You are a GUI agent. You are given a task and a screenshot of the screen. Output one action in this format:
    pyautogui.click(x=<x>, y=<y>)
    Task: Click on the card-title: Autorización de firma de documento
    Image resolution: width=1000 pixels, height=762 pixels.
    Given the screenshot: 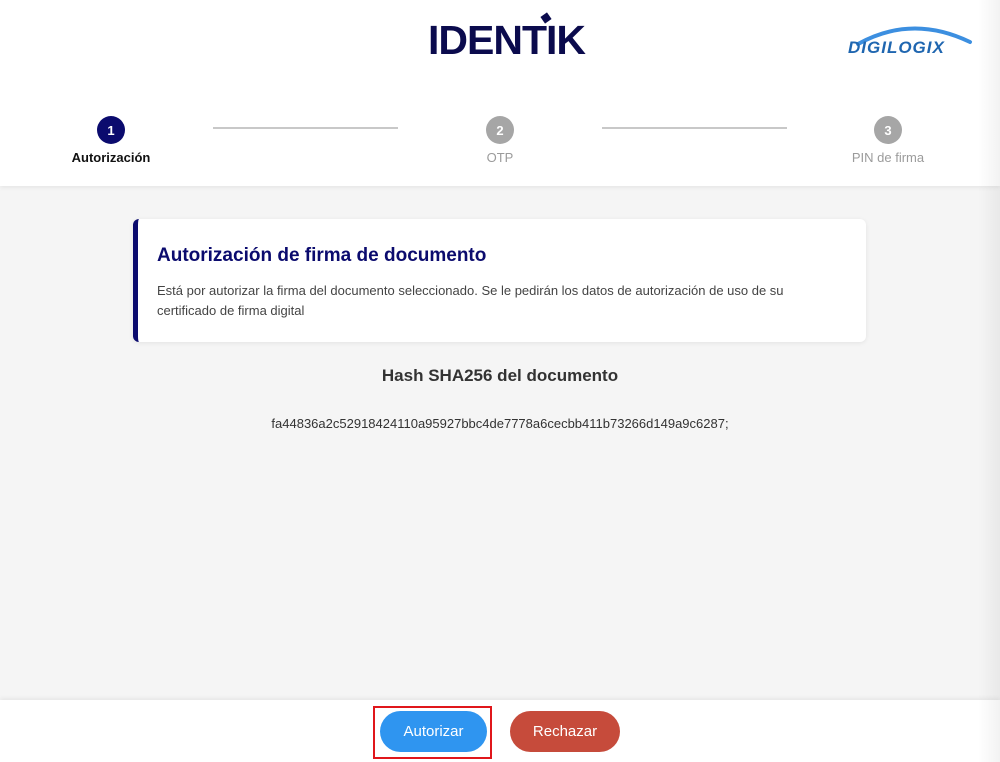 What is the action you would take?
    pyautogui.click(x=322, y=255)
    